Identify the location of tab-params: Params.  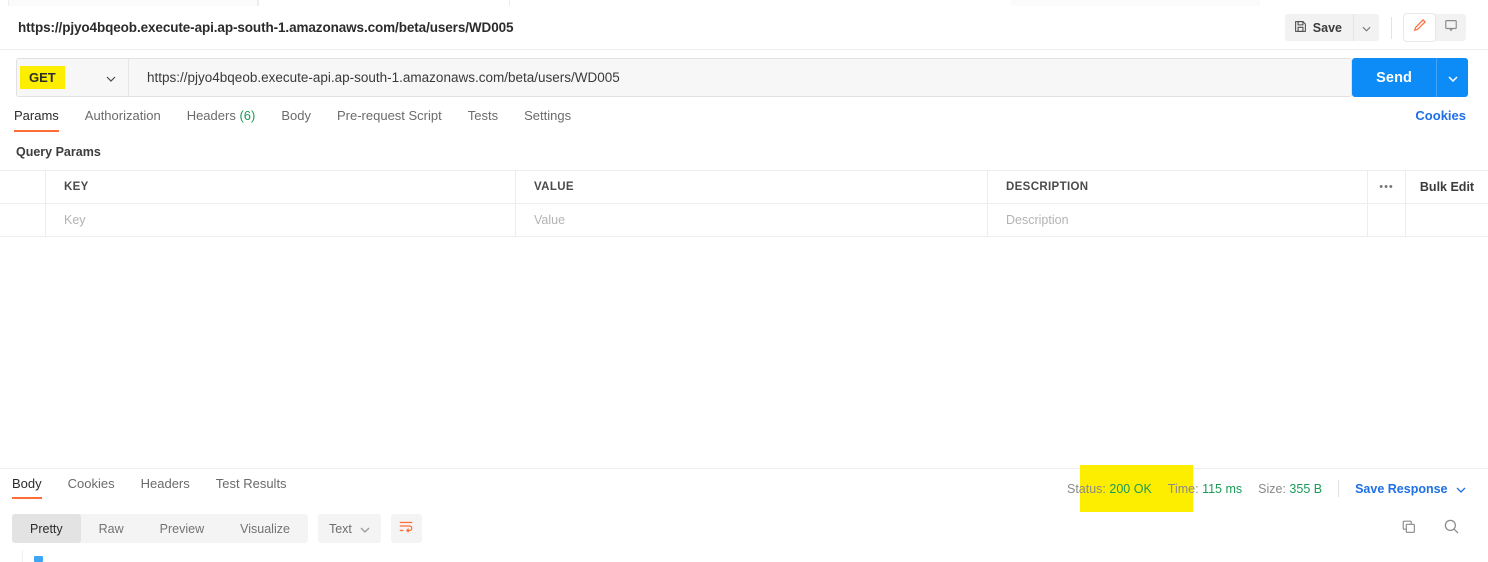
(43, 120).